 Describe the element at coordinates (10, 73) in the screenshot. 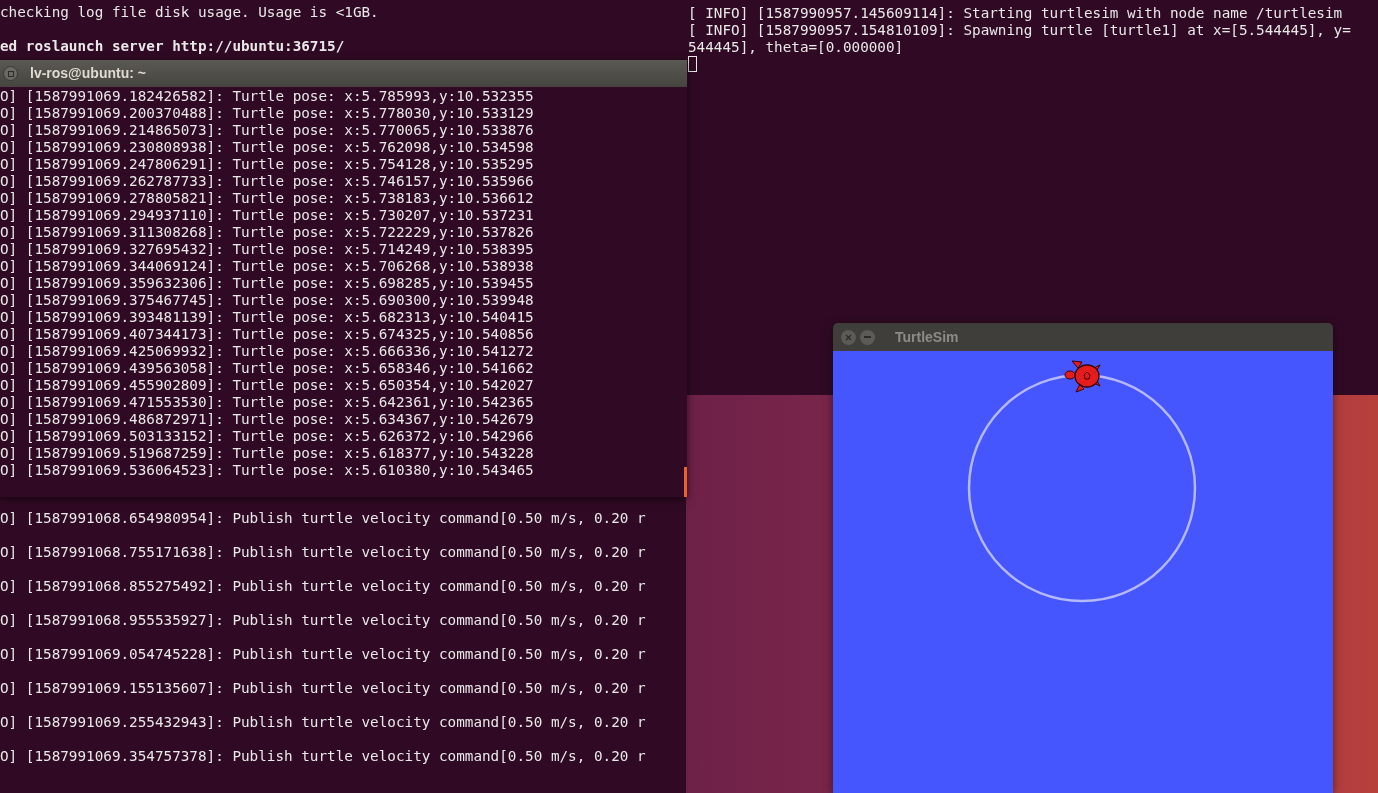

I see `window-menu-icon` at that location.